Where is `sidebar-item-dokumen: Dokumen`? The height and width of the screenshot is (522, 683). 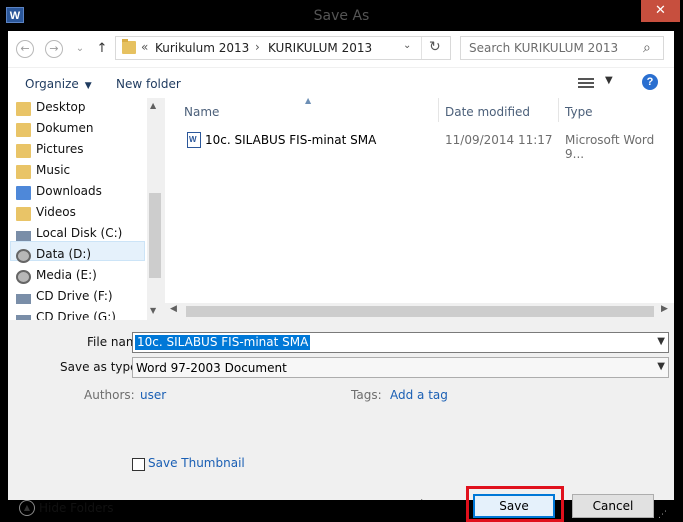
sidebar-item-dokumen: Dokumen is located at coordinates (55, 131).